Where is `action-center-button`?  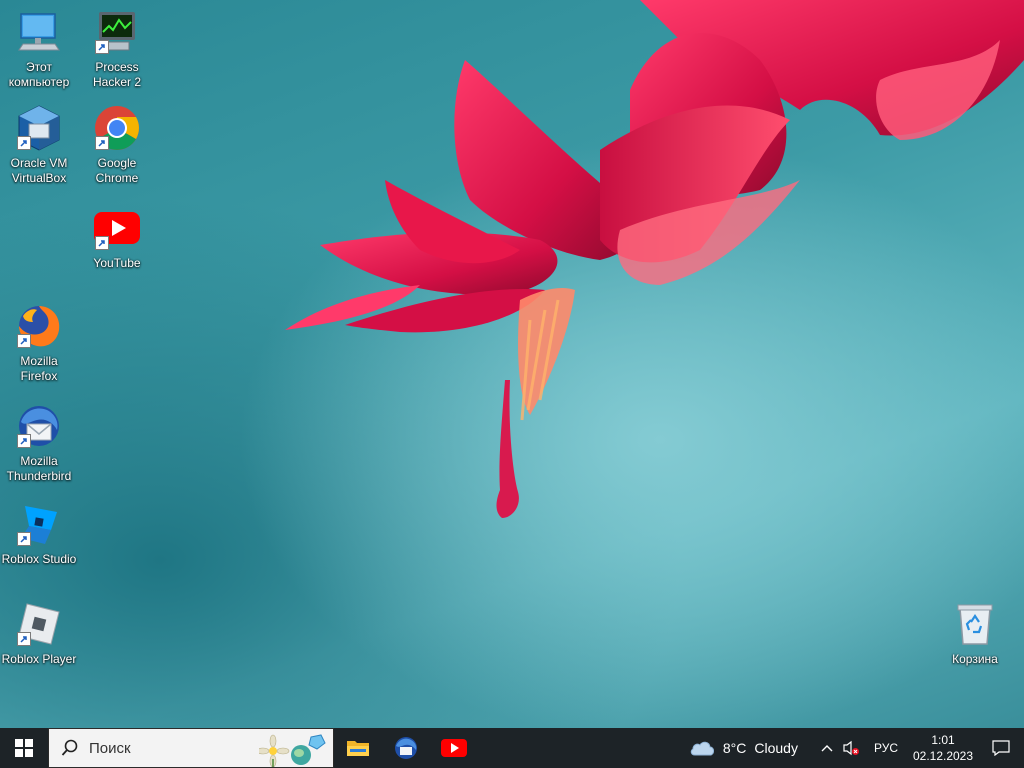
action-center-button is located at coordinates (1001, 748).